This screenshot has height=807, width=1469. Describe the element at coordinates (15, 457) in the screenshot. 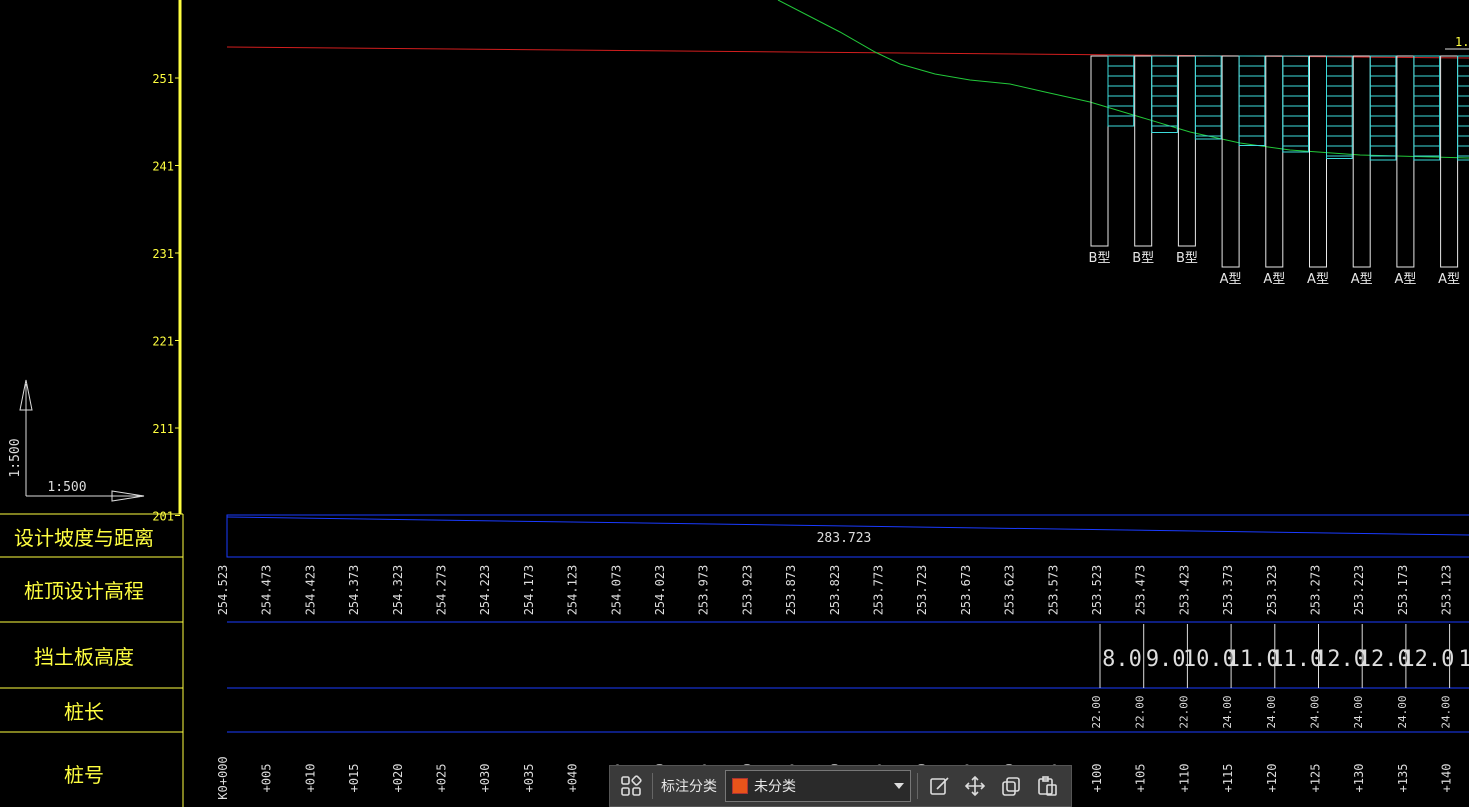

I see `scale-vertical-label: 1:500` at that location.